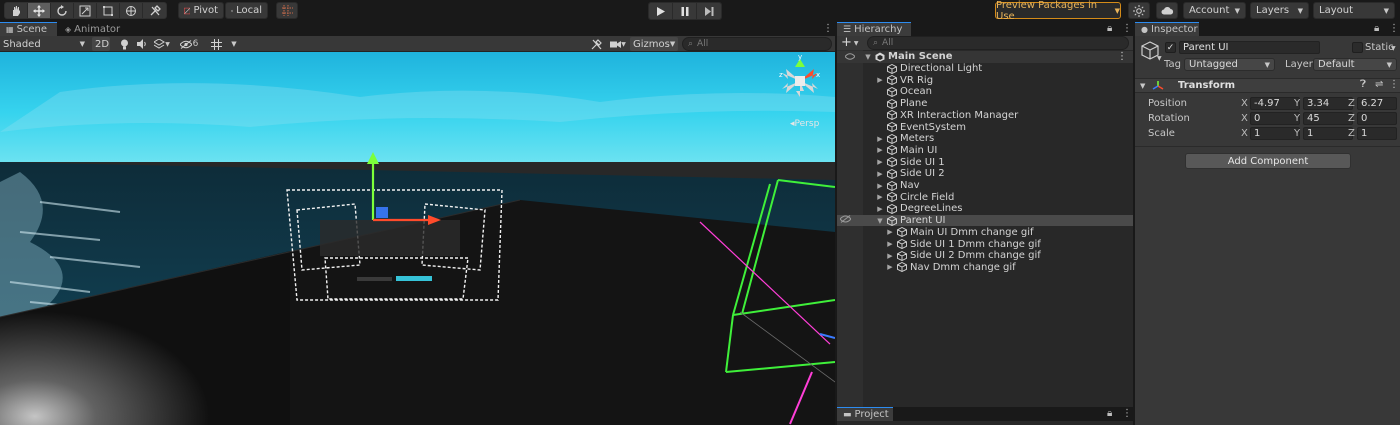  I want to click on tab-project: ▬ Project, so click(865, 414).